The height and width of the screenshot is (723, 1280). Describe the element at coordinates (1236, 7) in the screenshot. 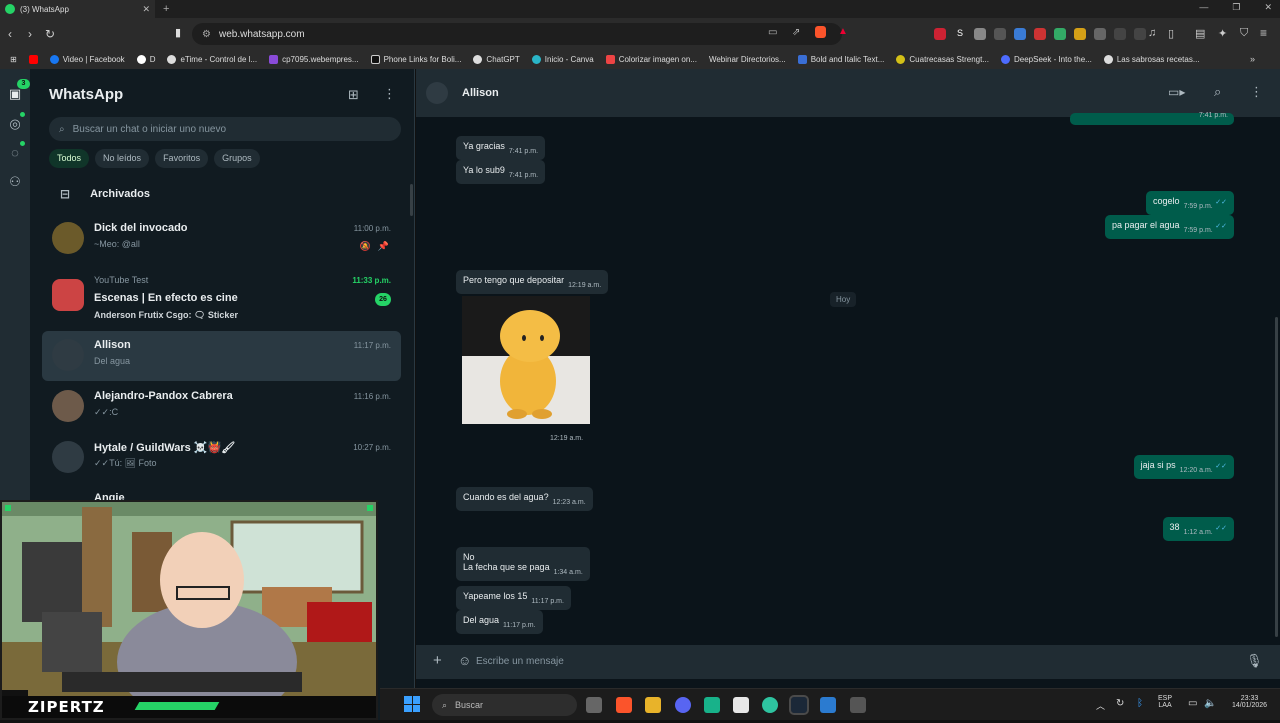

I see `maximize-icon: ❐` at that location.